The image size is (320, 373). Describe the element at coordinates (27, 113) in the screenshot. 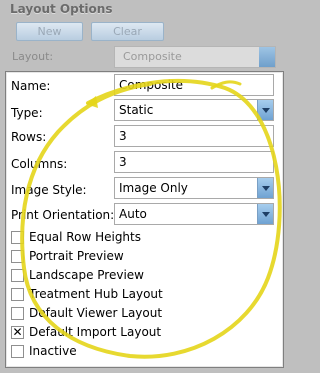

I see `type-label: Type:` at that location.